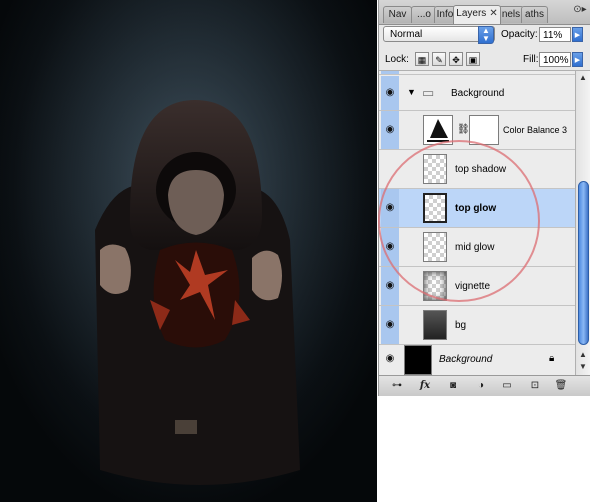 This screenshot has width=590, height=502. I want to click on lock-all-icon: ▣, so click(473, 59).